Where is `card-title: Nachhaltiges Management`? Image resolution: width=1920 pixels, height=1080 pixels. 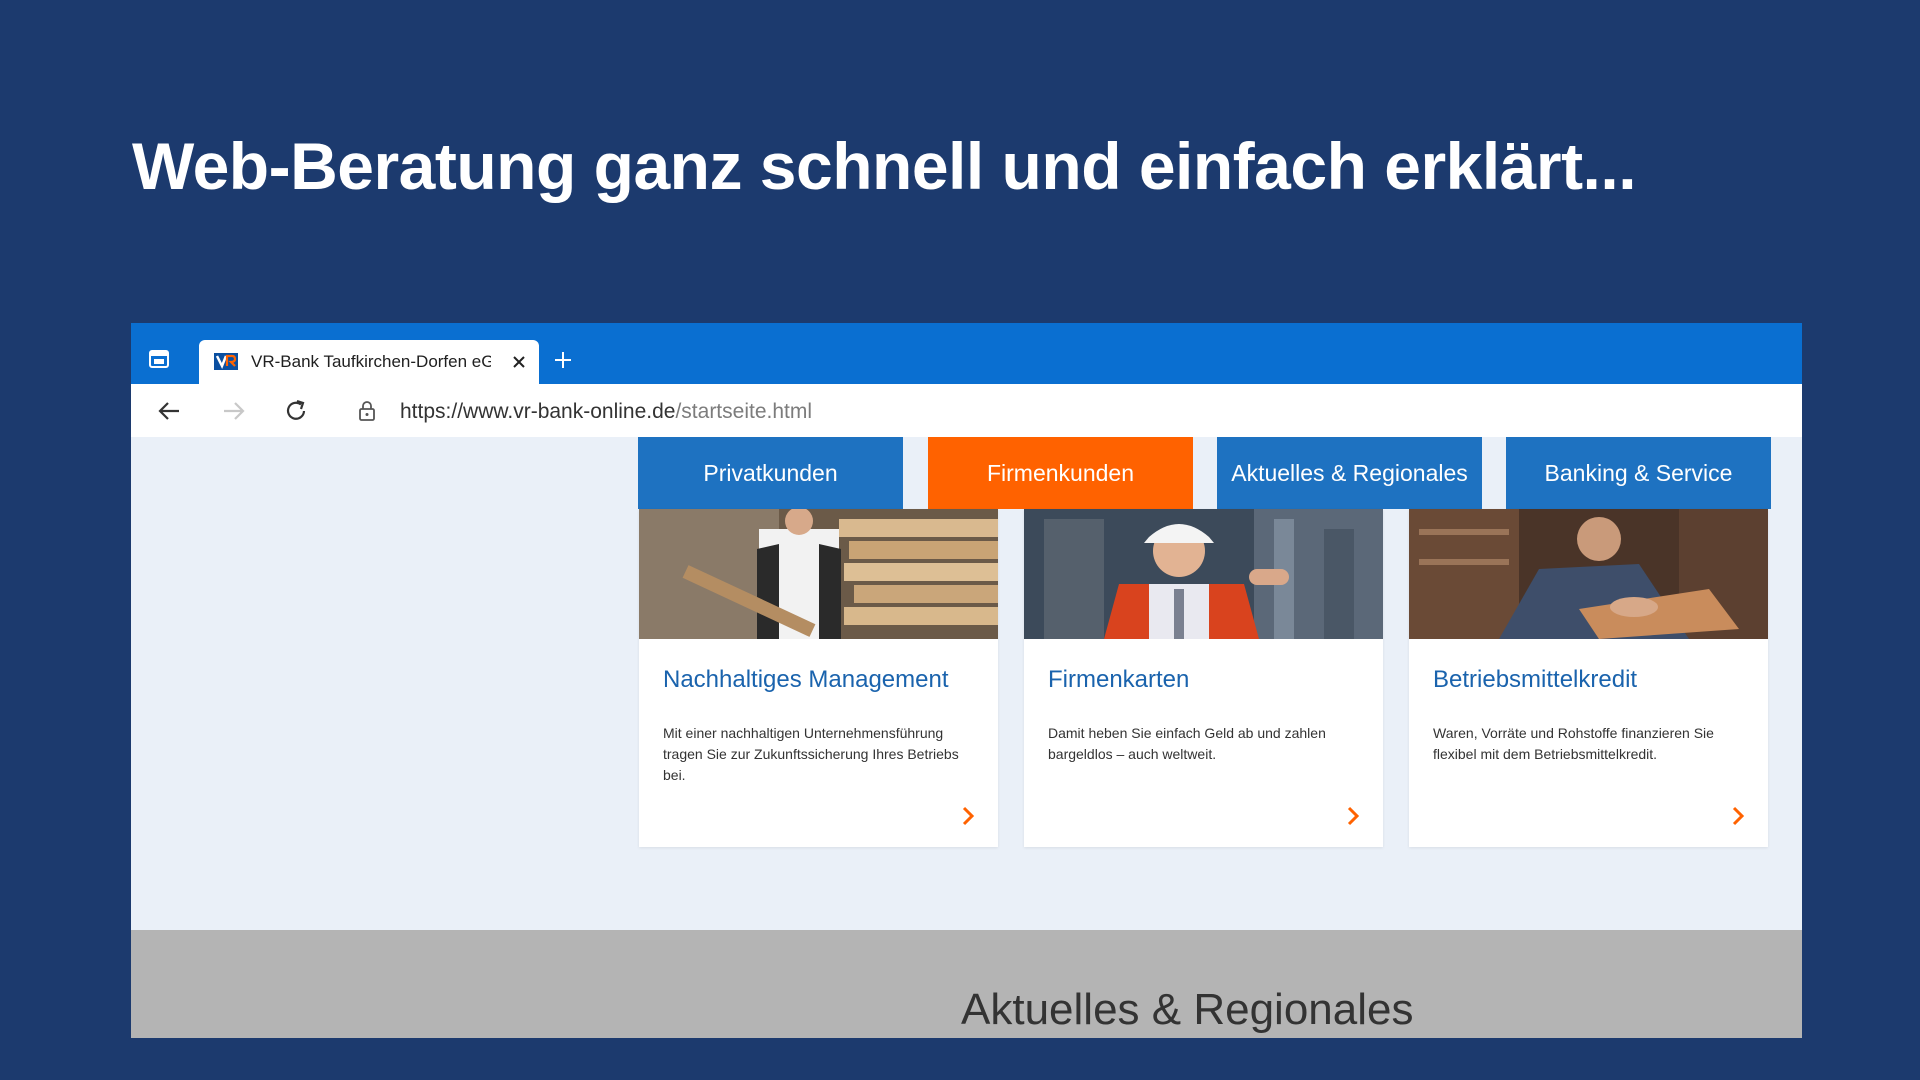
card-title: Nachhaltiges Management is located at coordinates (806, 680).